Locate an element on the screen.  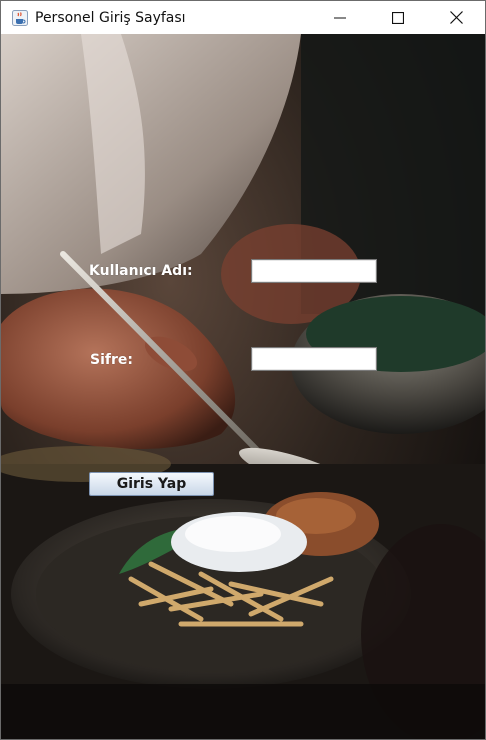
minimize-icon is located at coordinates (340, 17).